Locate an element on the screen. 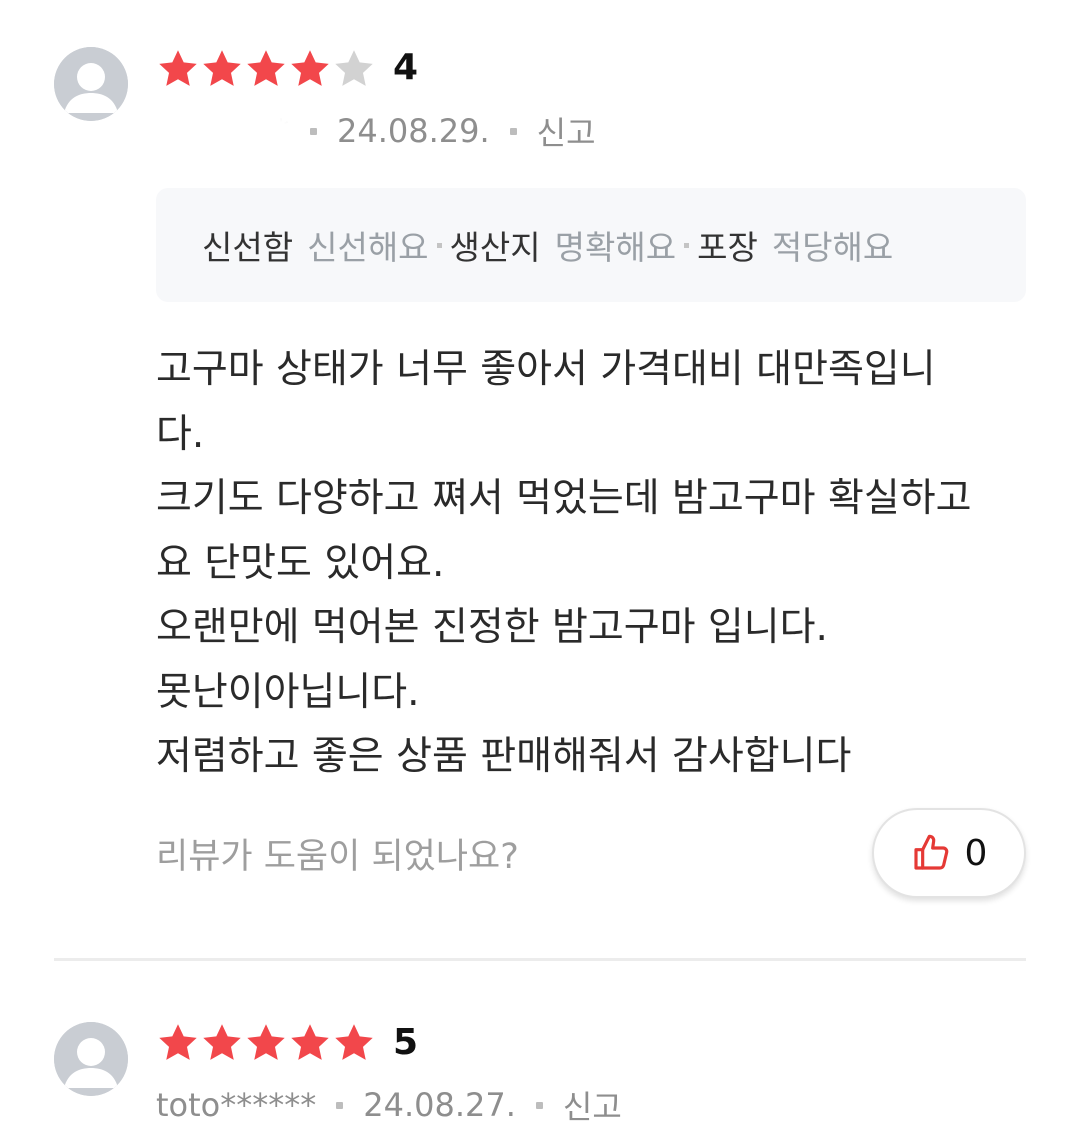 This screenshot has width=1080, height=1128. review-line: 저렴하고 좋은 상품 판매해줘서 감사합니다 is located at coordinates (504, 756).